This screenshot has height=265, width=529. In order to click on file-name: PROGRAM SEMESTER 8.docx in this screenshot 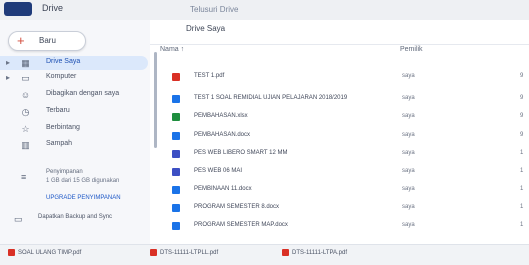, I will do `click(237, 207)`.